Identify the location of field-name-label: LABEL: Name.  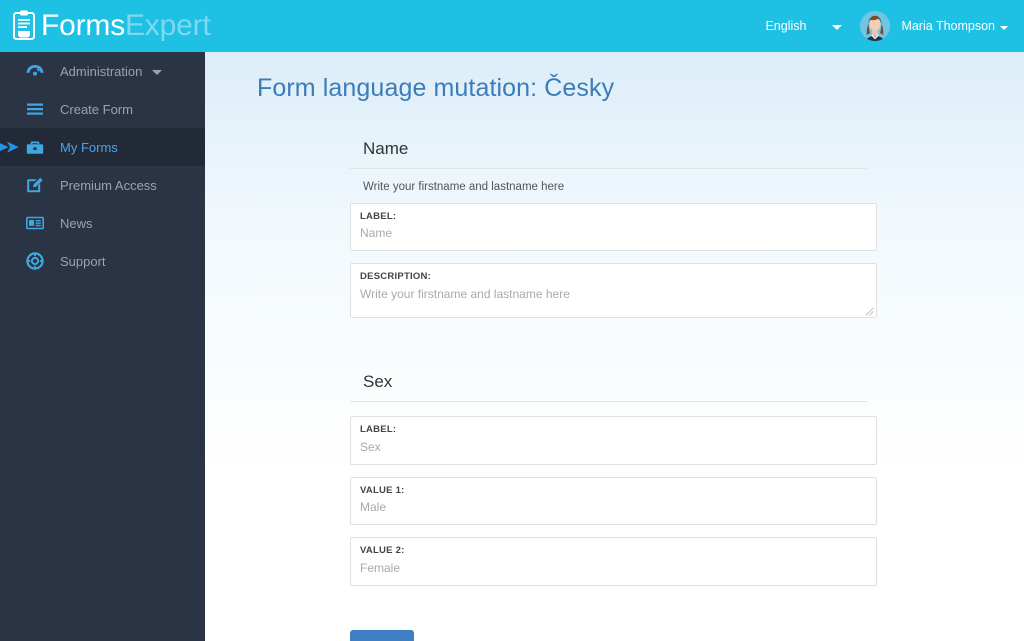
(613, 227).